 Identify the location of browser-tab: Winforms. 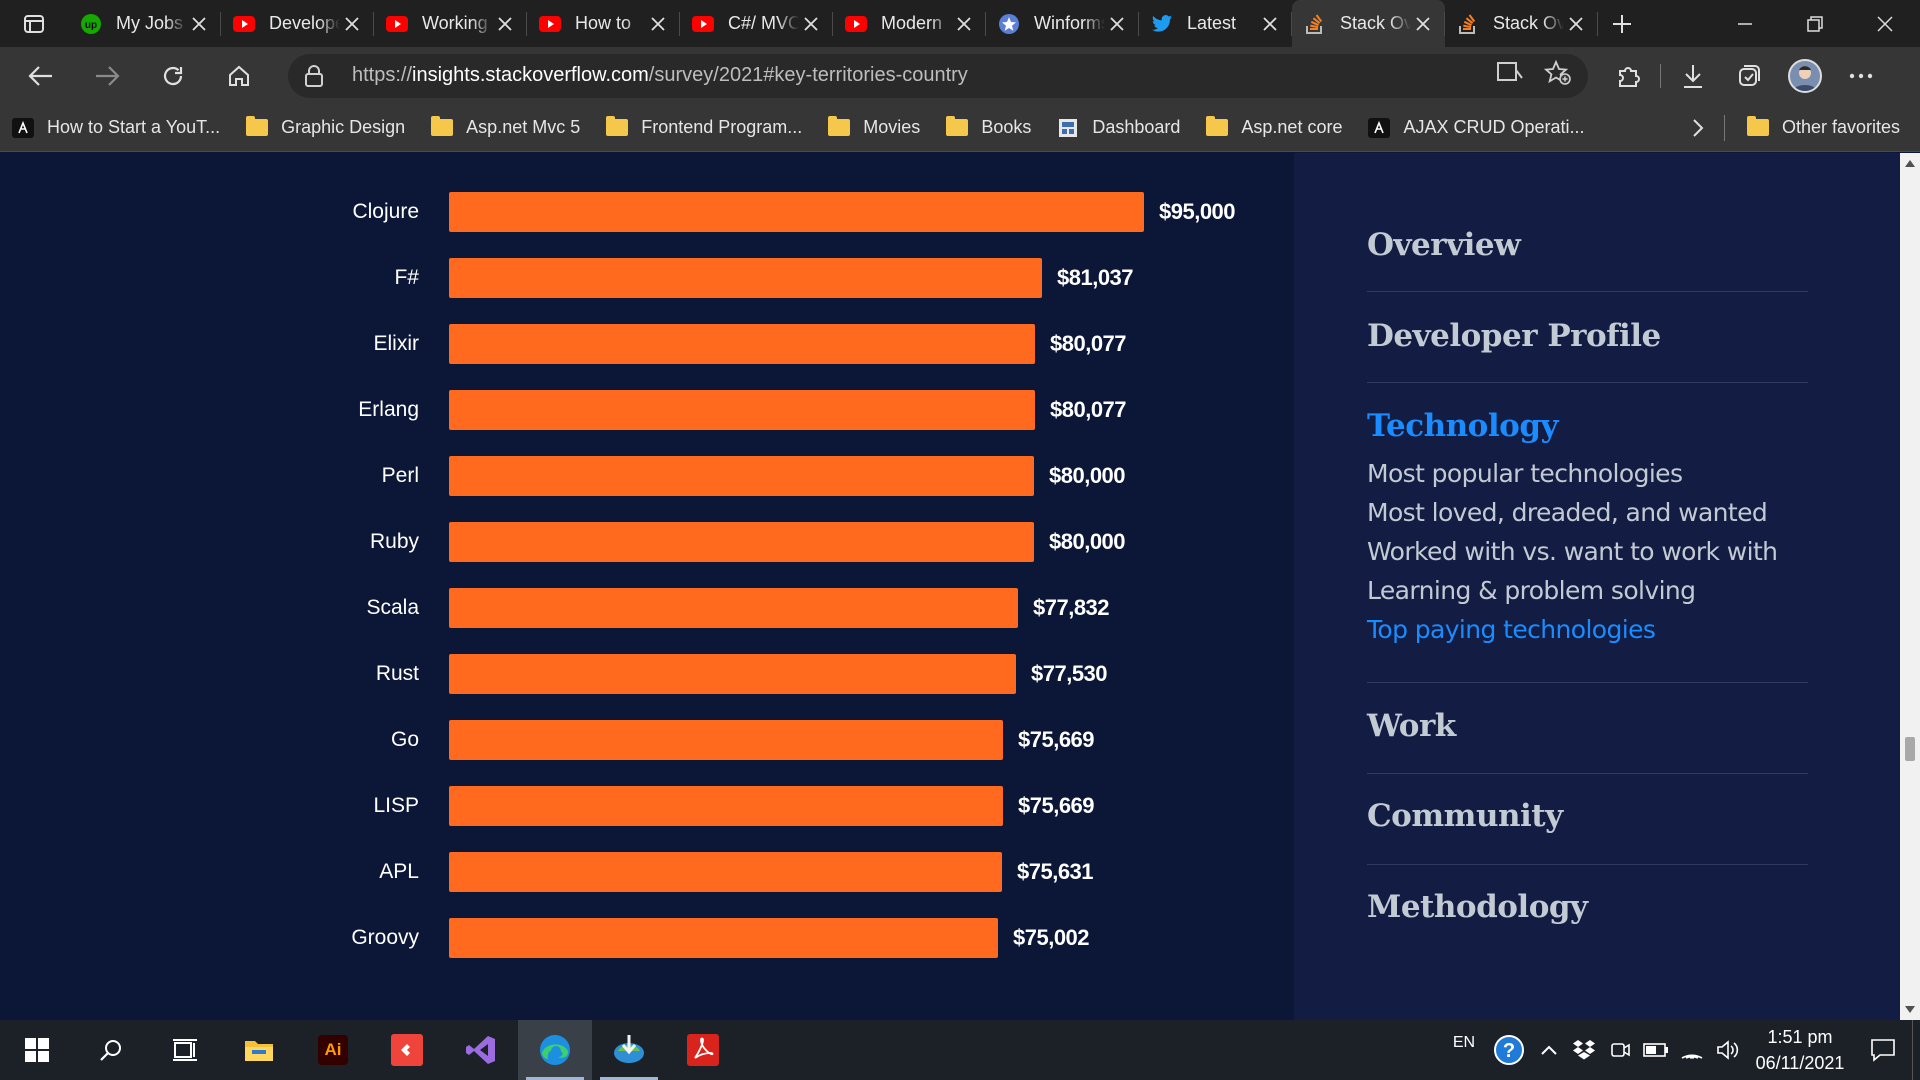
(1062, 23).